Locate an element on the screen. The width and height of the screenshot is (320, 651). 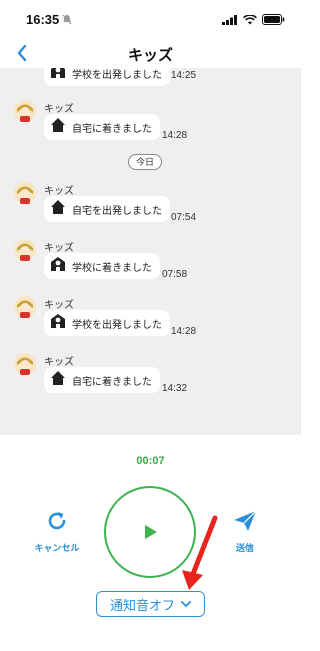
message-text: 自宅を出発しました is located at coordinates (117, 211).